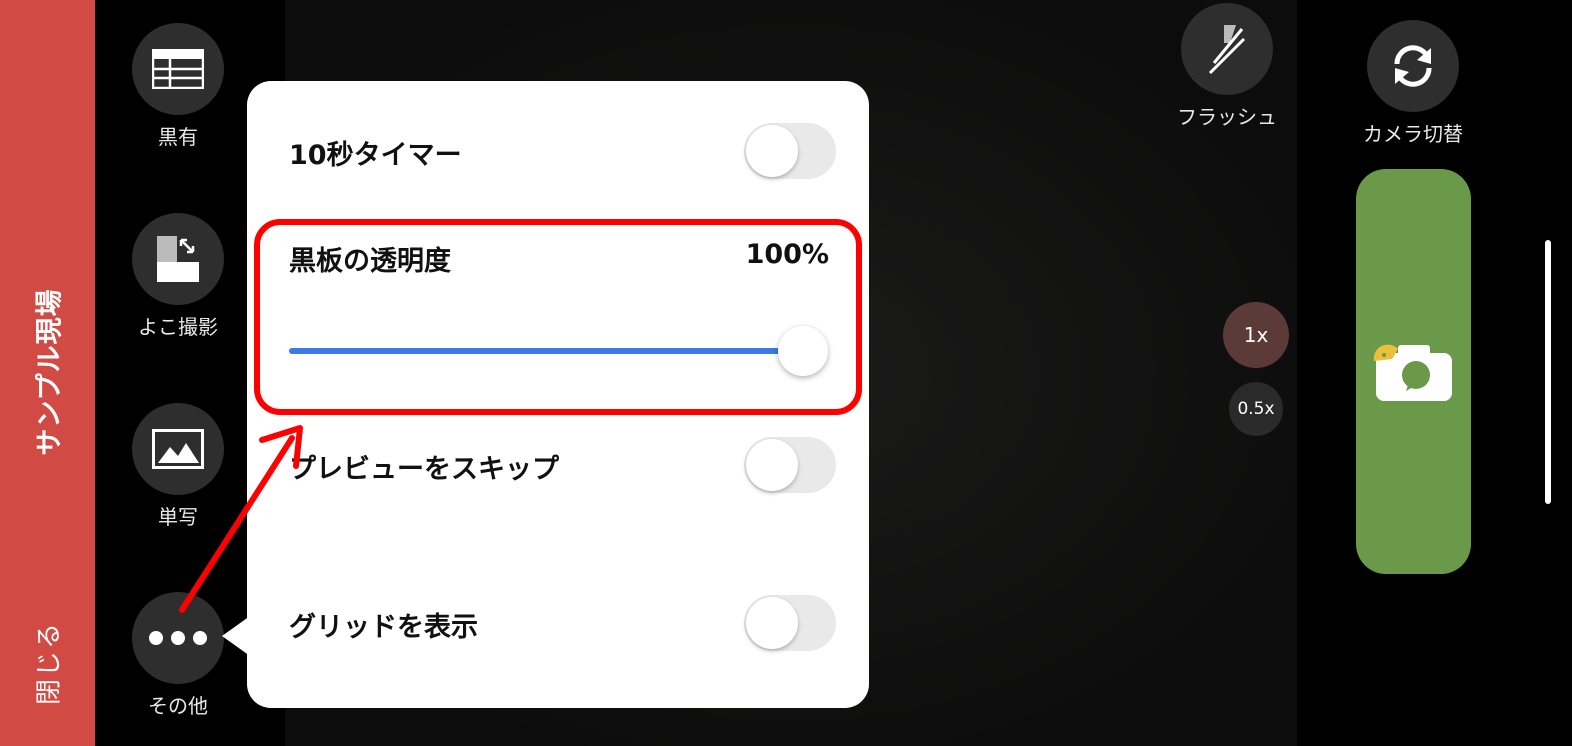 The image size is (1572, 746). I want to click on shutter-button, so click(1413, 371).